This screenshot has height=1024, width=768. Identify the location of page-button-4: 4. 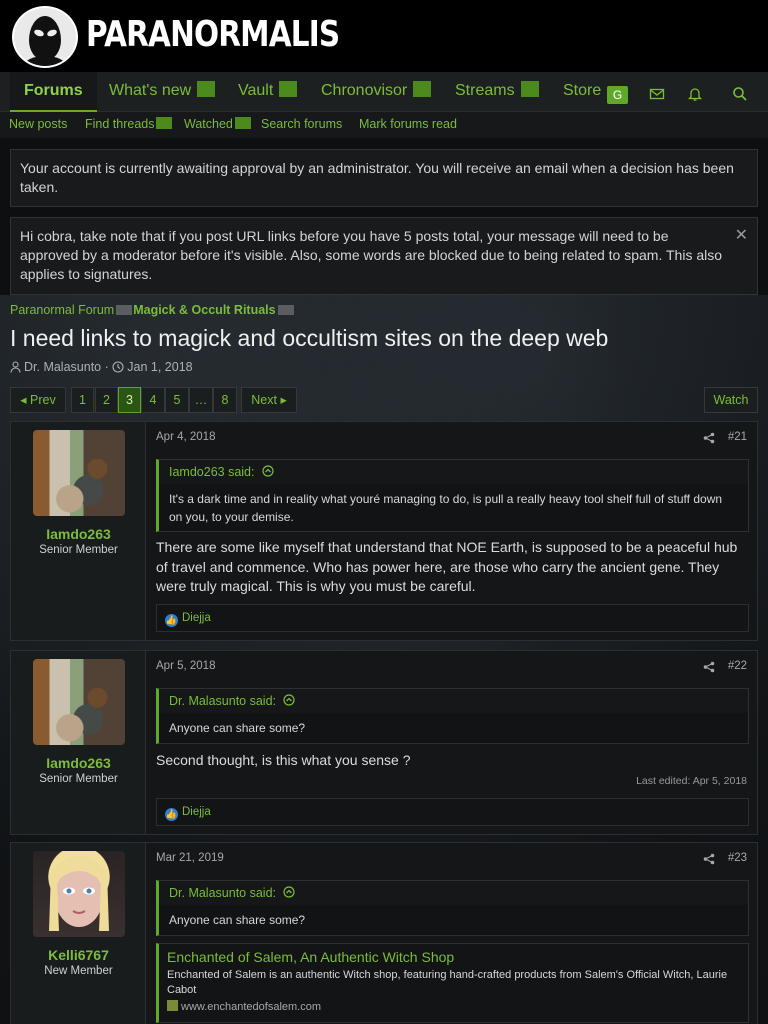
(153, 400).